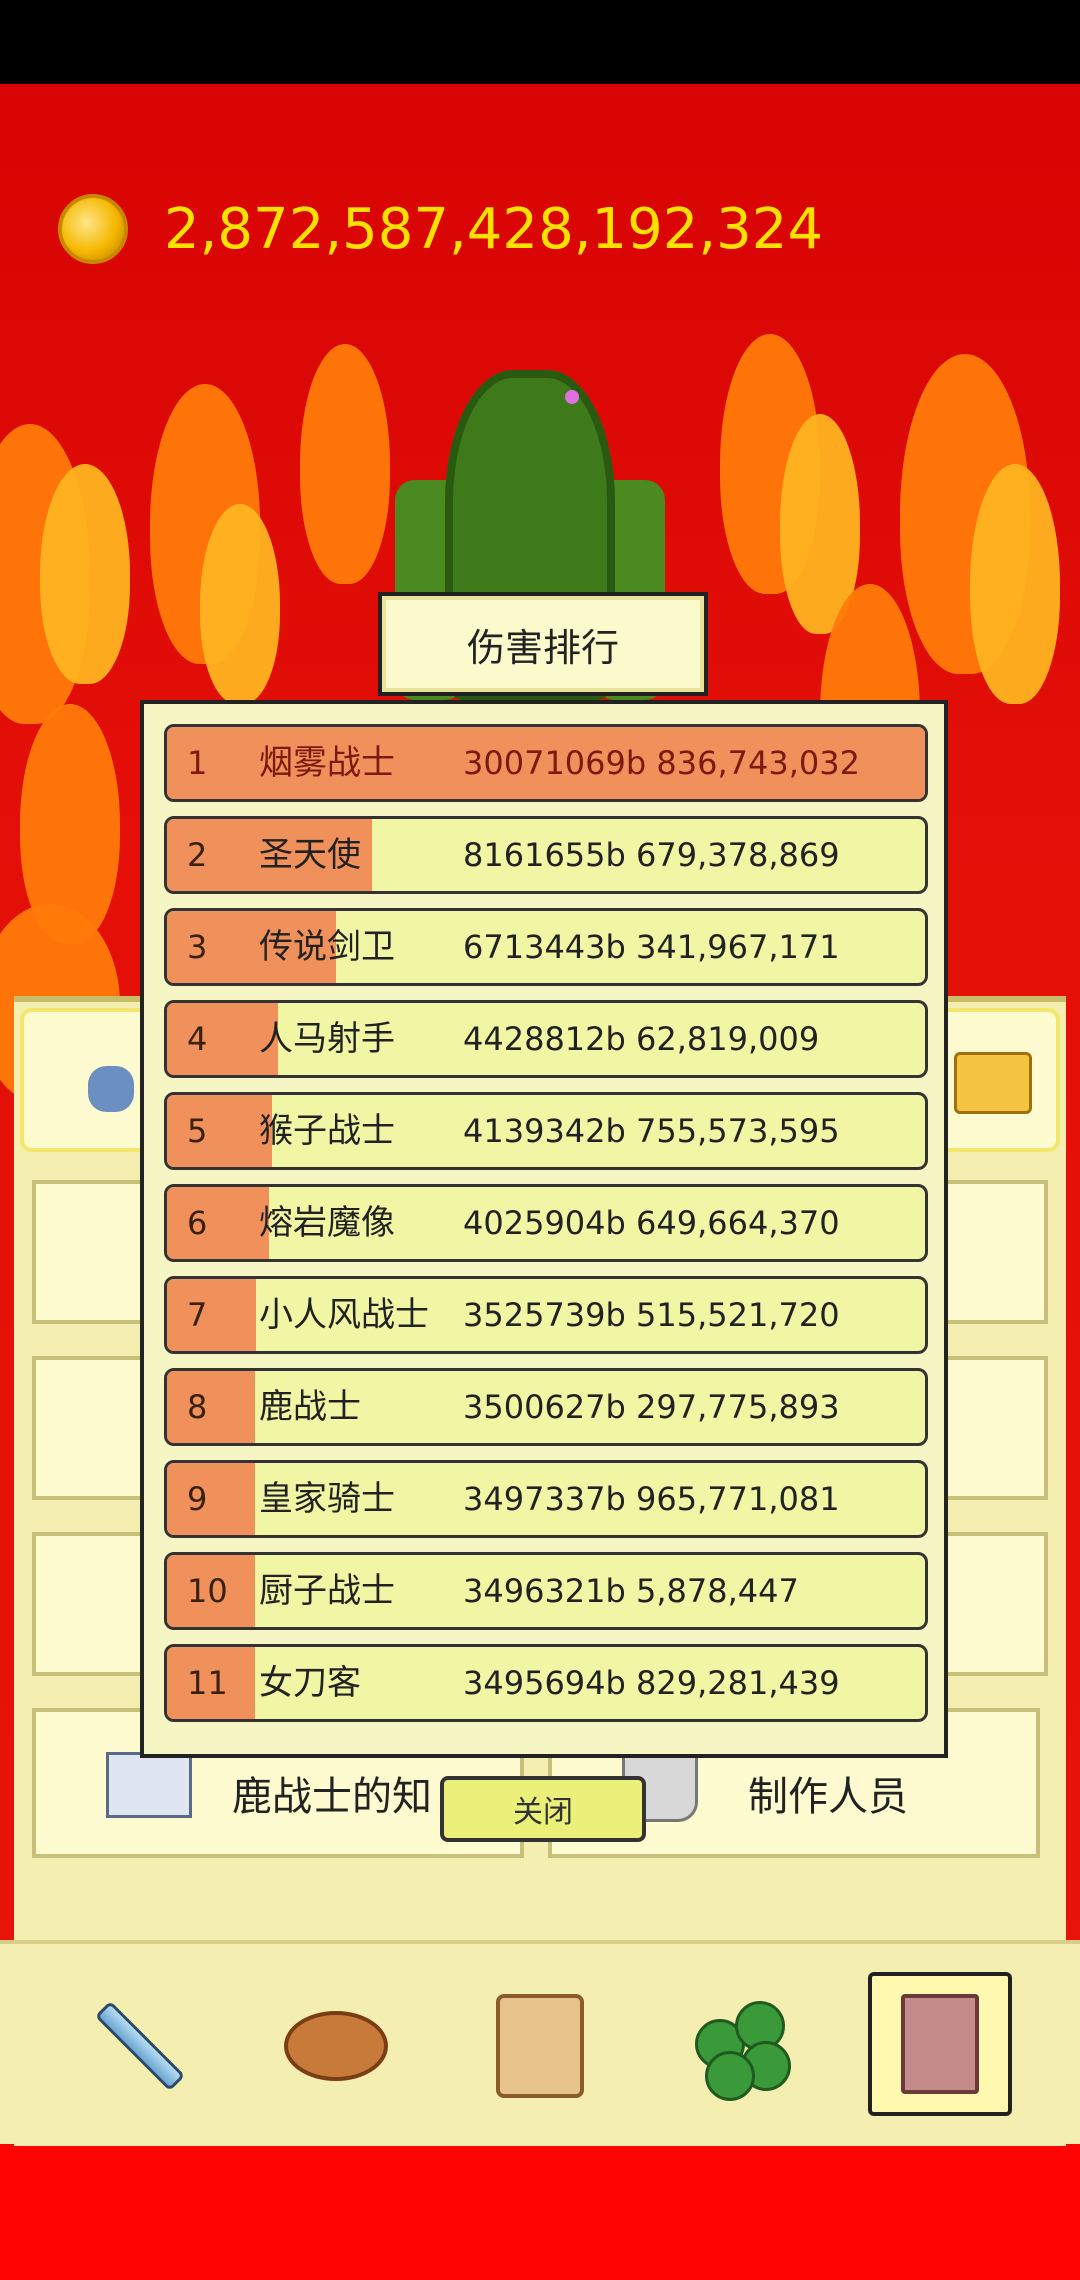  What do you see at coordinates (197, 947) in the screenshot?
I see `rank-number: 3` at bounding box center [197, 947].